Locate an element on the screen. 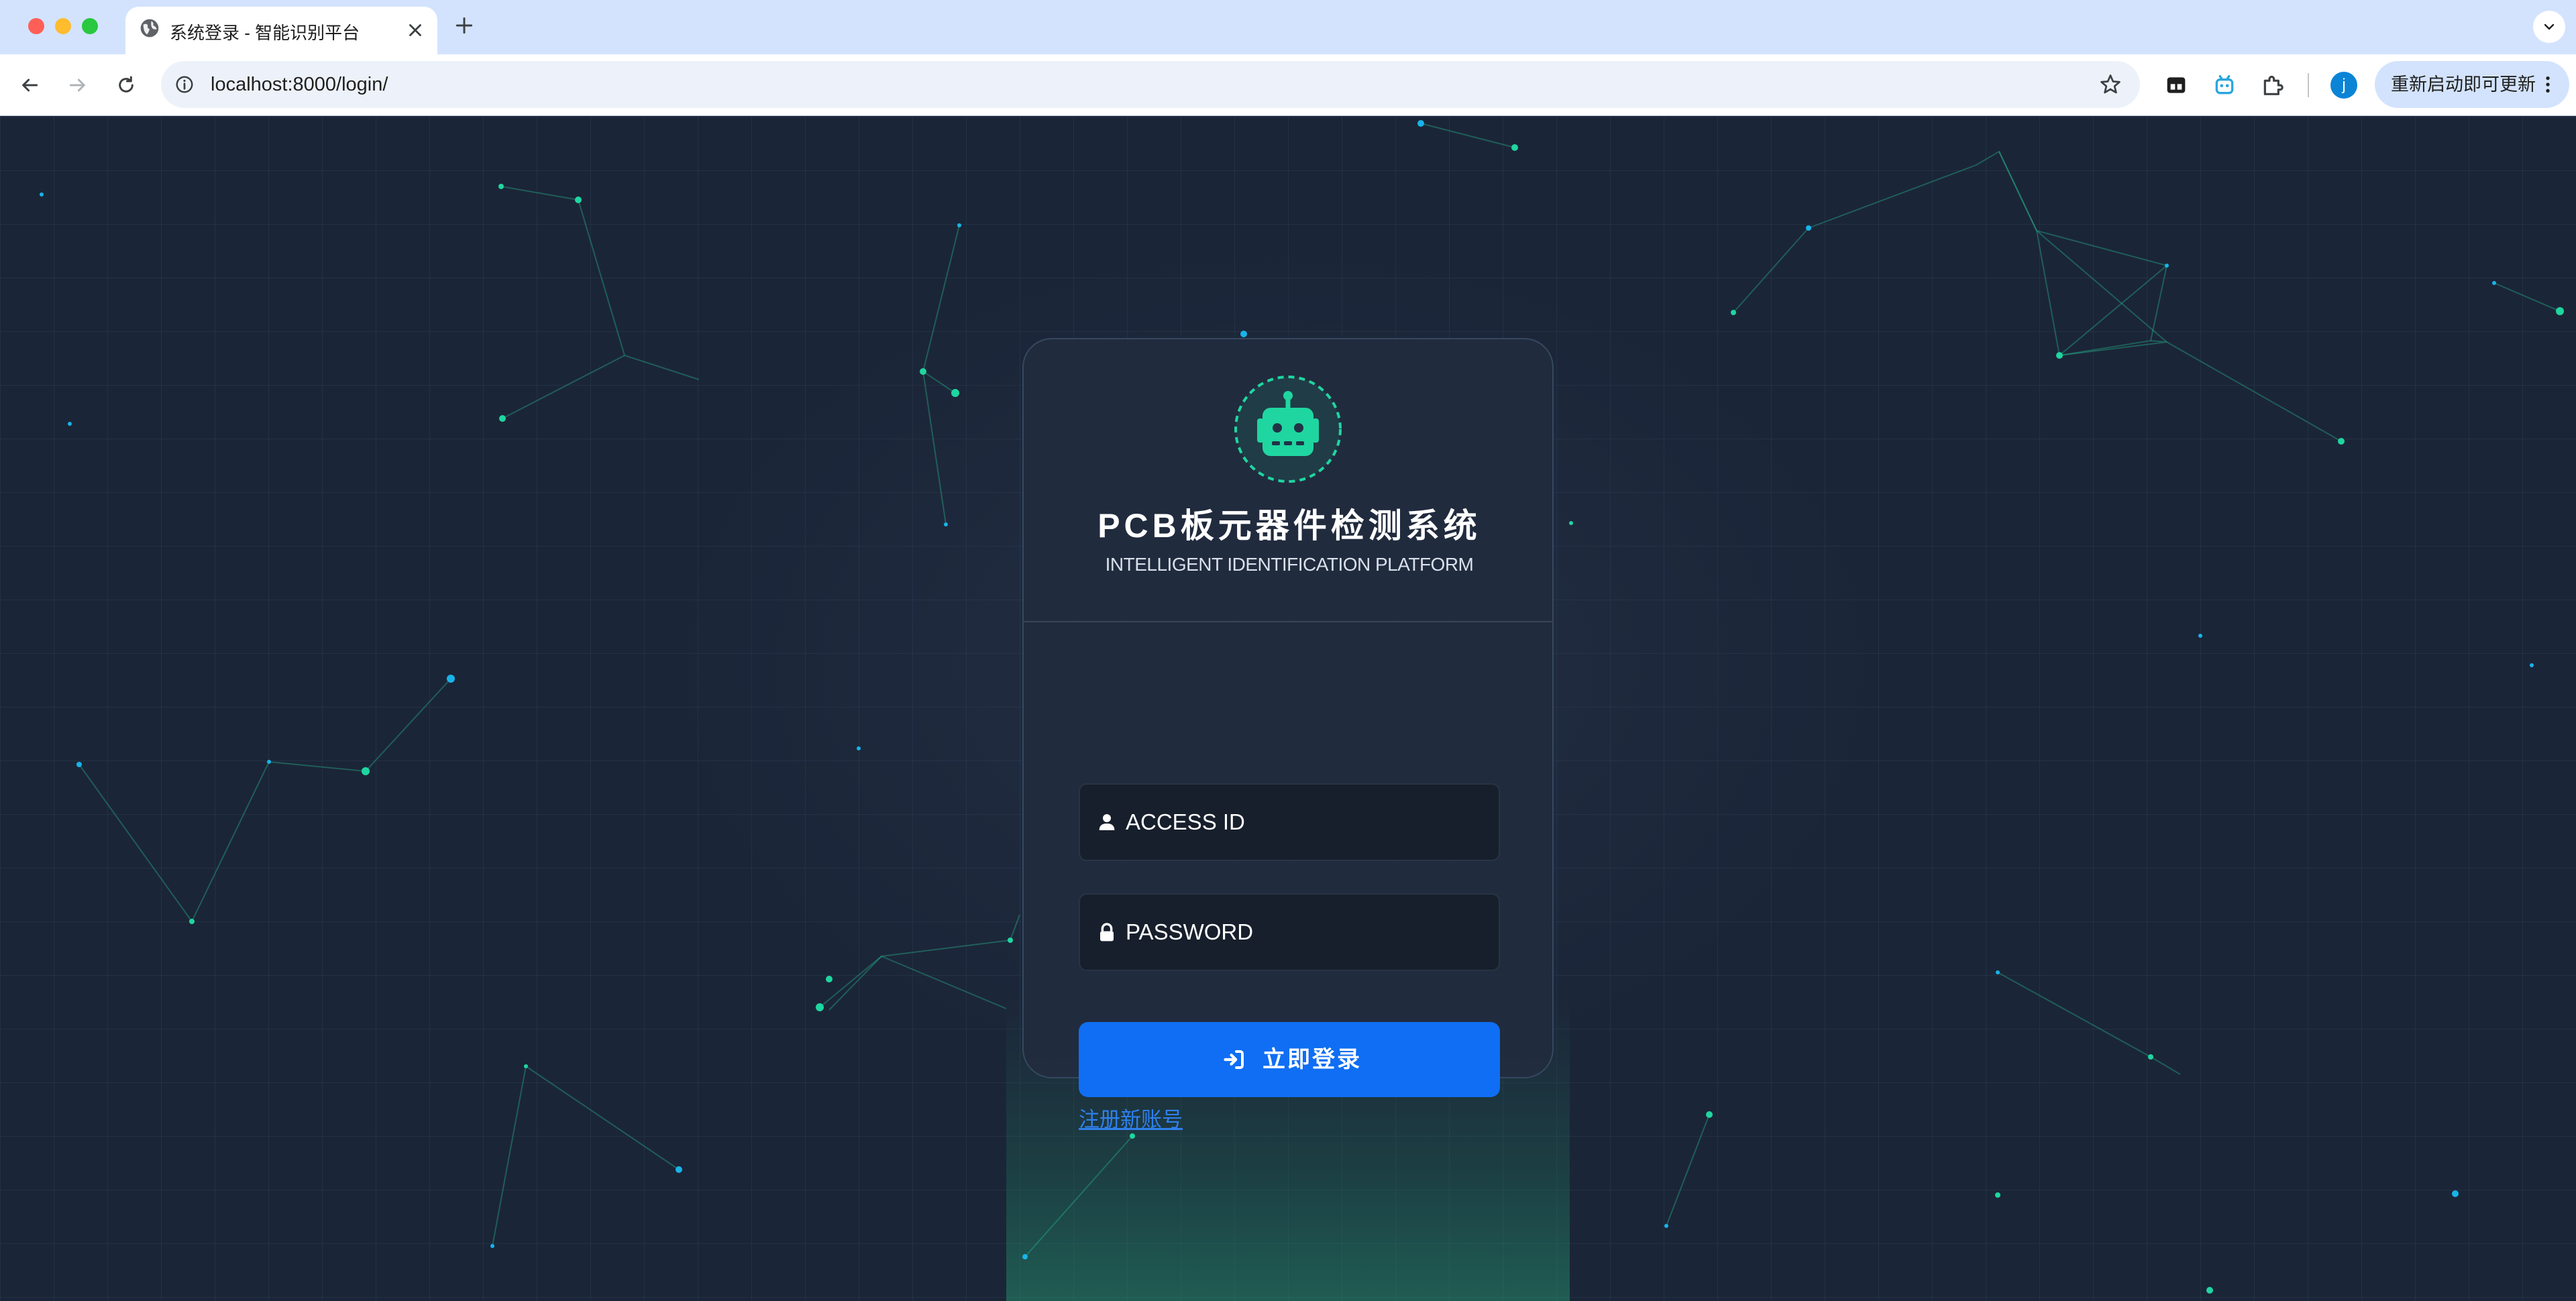  password-field is located at coordinates (1289, 932).